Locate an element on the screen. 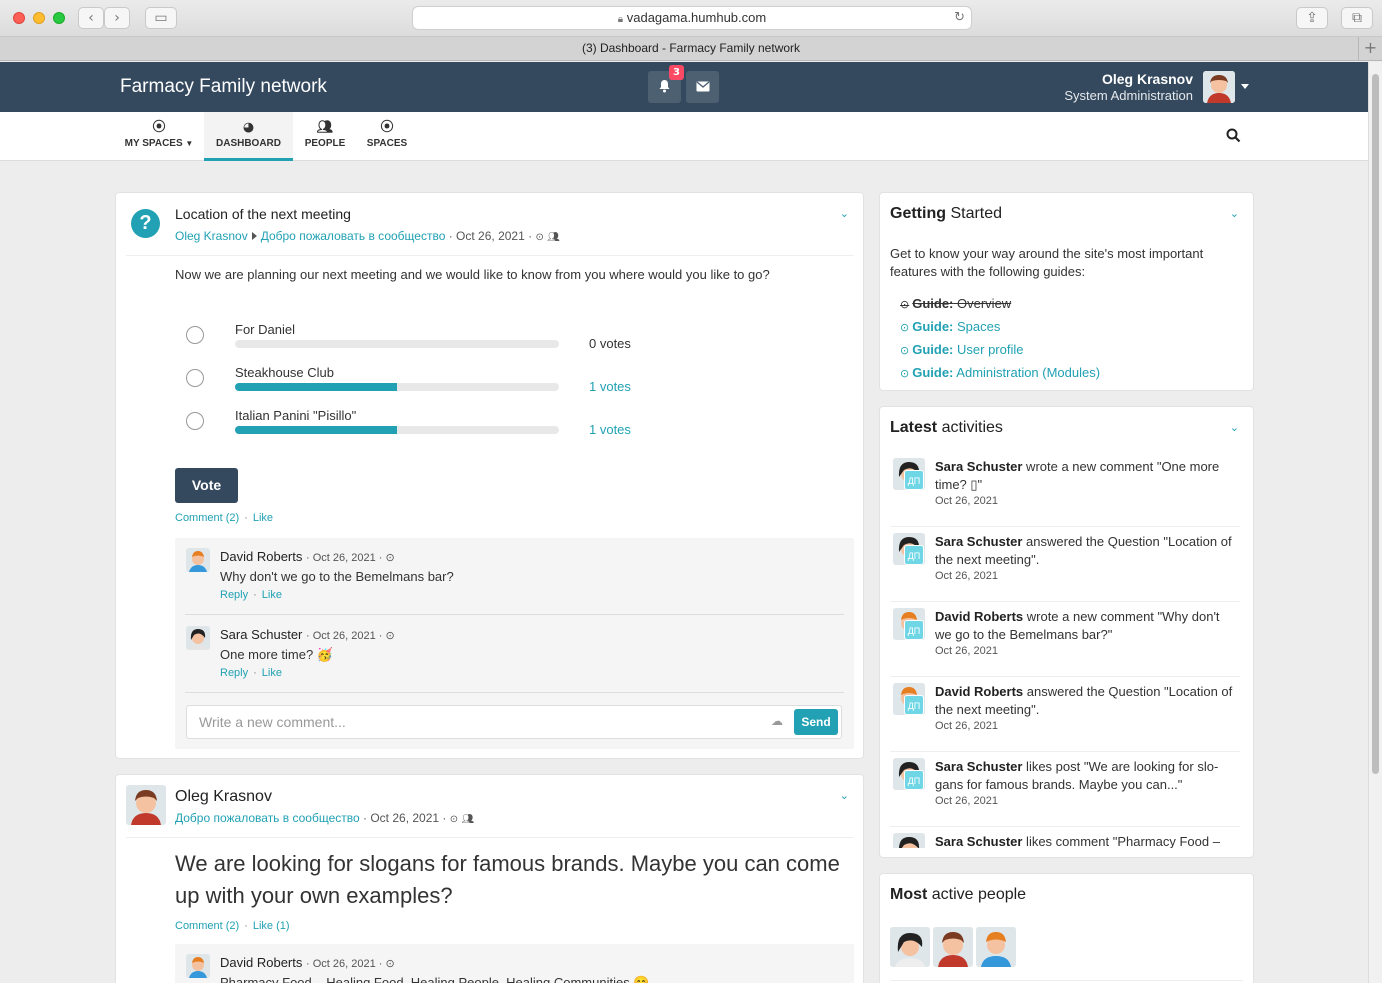 This screenshot has width=1382, height=983. user-menu-caret-icon is located at coordinates (1245, 86).